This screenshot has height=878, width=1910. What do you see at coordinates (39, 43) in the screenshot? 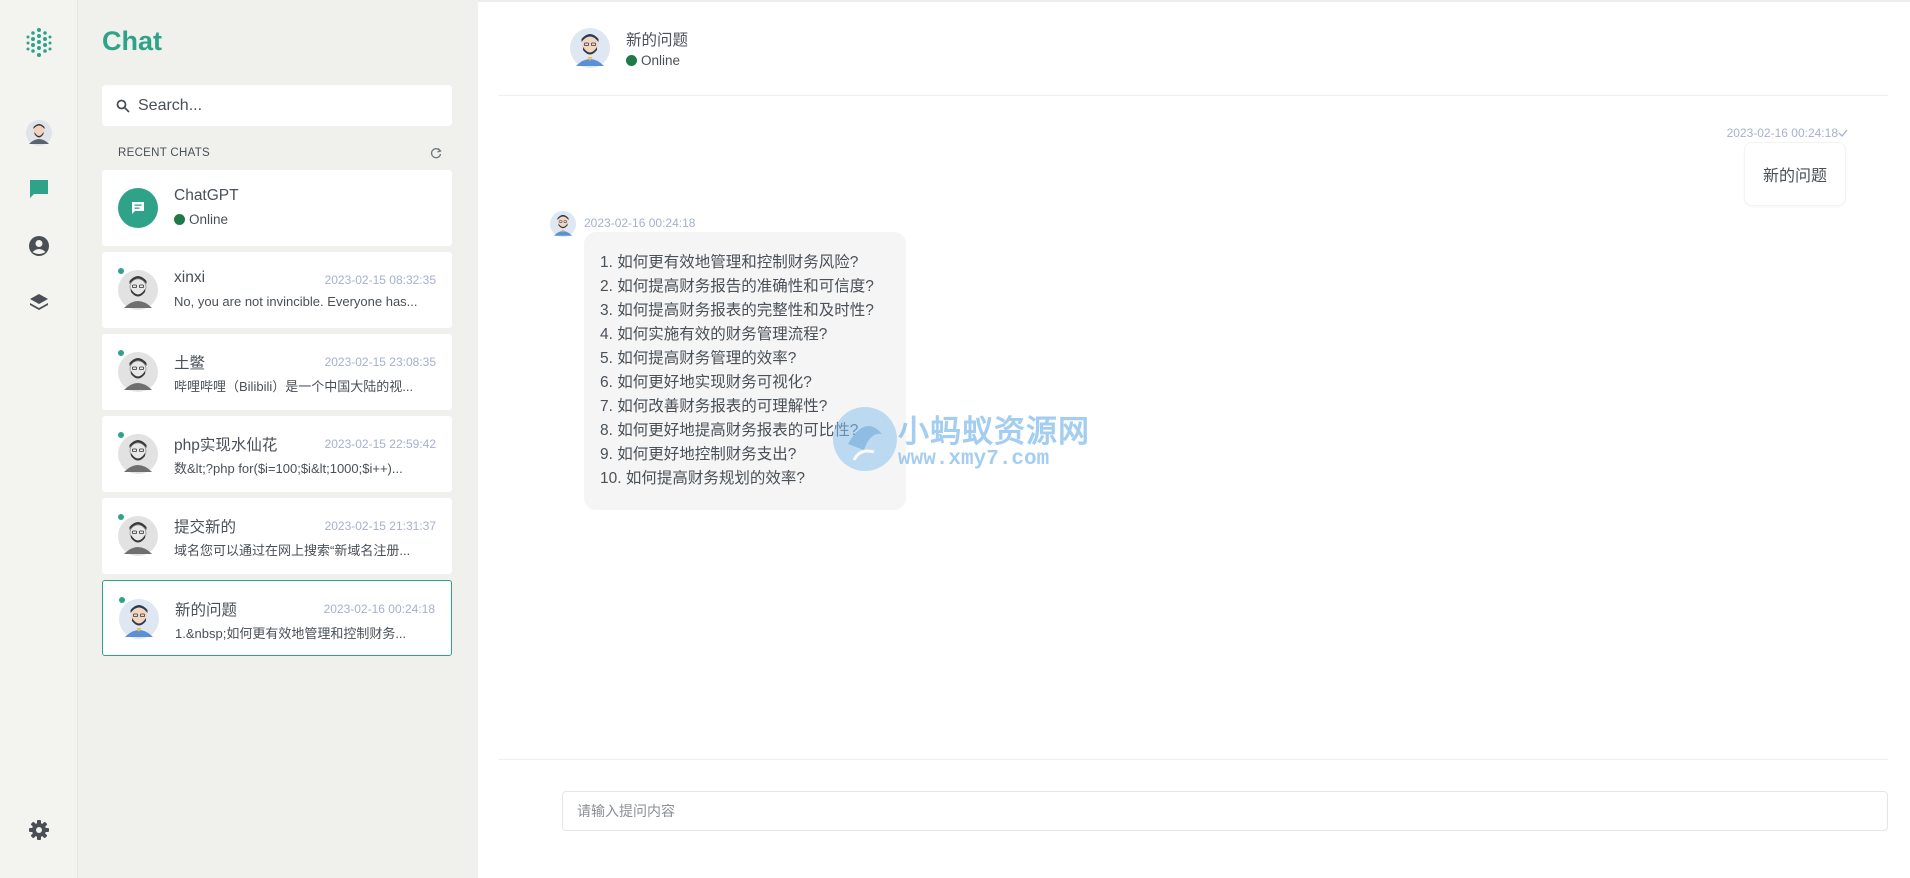
I see `logo-icon` at bounding box center [39, 43].